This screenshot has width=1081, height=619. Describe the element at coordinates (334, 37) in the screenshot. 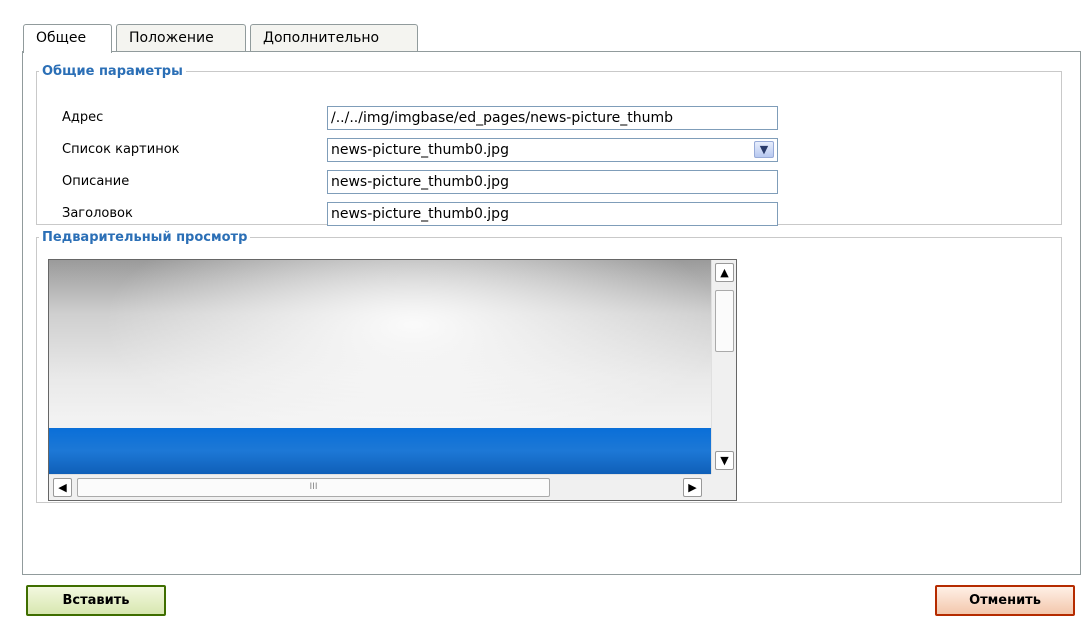

I see `tab-additional: Дополнительно` at that location.